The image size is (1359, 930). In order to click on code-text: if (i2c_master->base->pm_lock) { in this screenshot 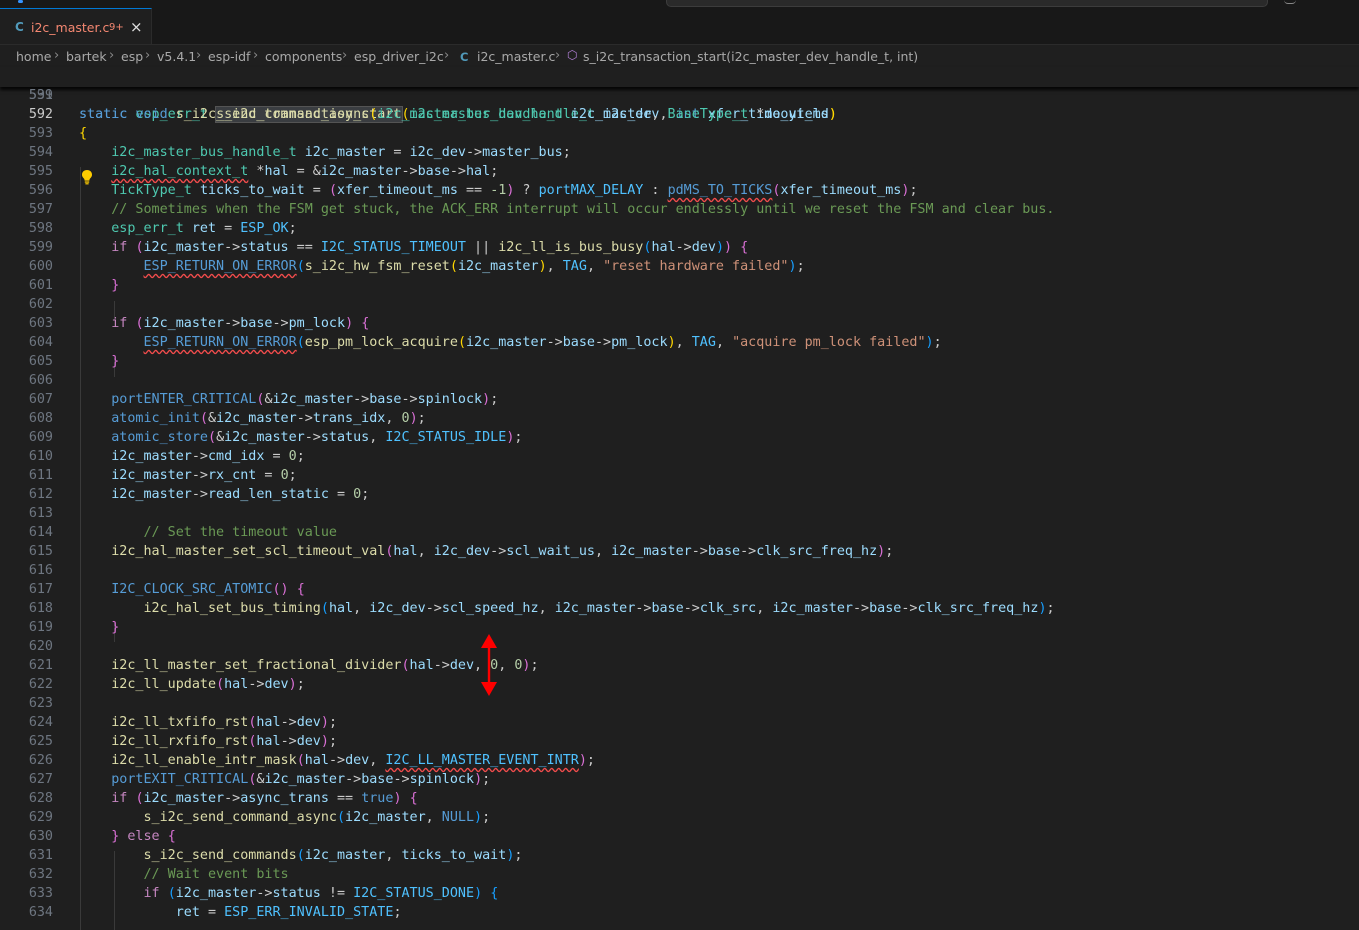, I will do `click(224, 323)`.